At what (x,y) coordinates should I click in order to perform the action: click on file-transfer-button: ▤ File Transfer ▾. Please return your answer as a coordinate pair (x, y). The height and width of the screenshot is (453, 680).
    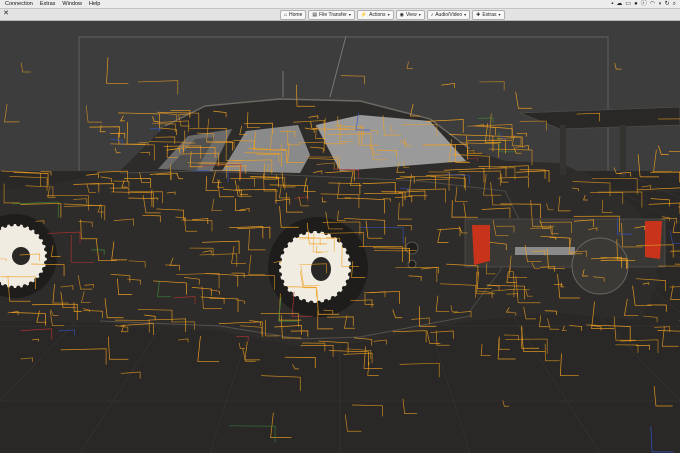
    Looking at the image, I should click on (331, 15).